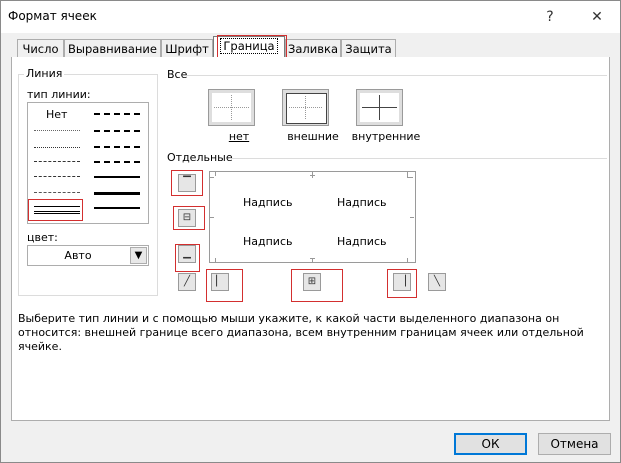 The image size is (621, 463). What do you see at coordinates (313, 48) in the screenshot?
I see `tab-fill: Заливка` at bounding box center [313, 48].